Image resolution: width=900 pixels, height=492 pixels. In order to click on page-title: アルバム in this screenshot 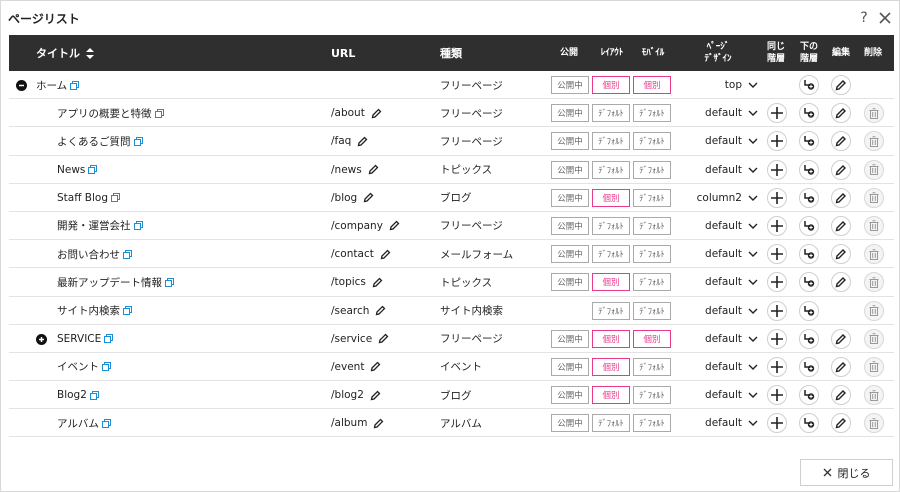, I will do `click(78, 423)`.